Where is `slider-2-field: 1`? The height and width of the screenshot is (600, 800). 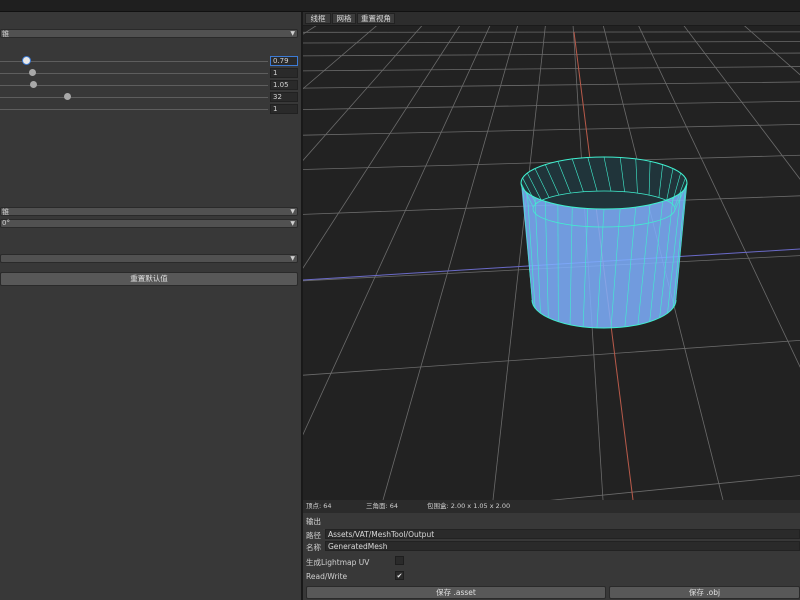
slider-2-field: 1 is located at coordinates (284, 73).